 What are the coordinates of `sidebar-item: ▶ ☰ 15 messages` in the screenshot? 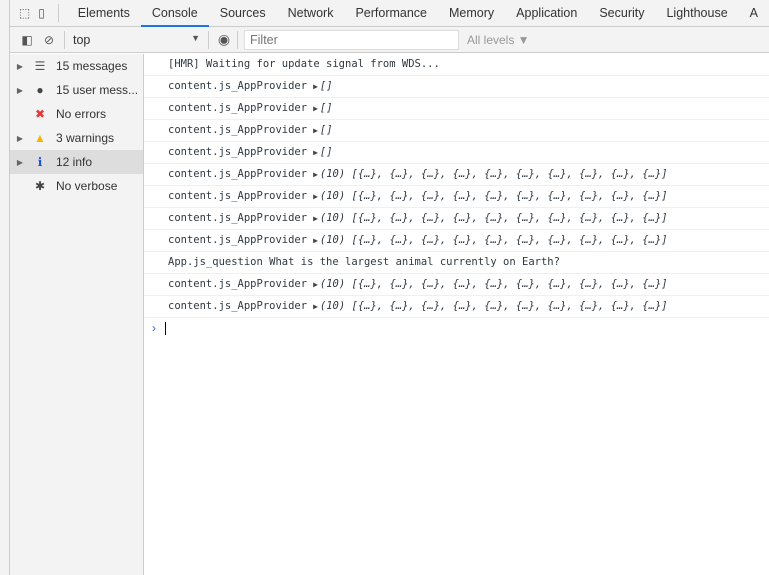 It's located at (76, 66).